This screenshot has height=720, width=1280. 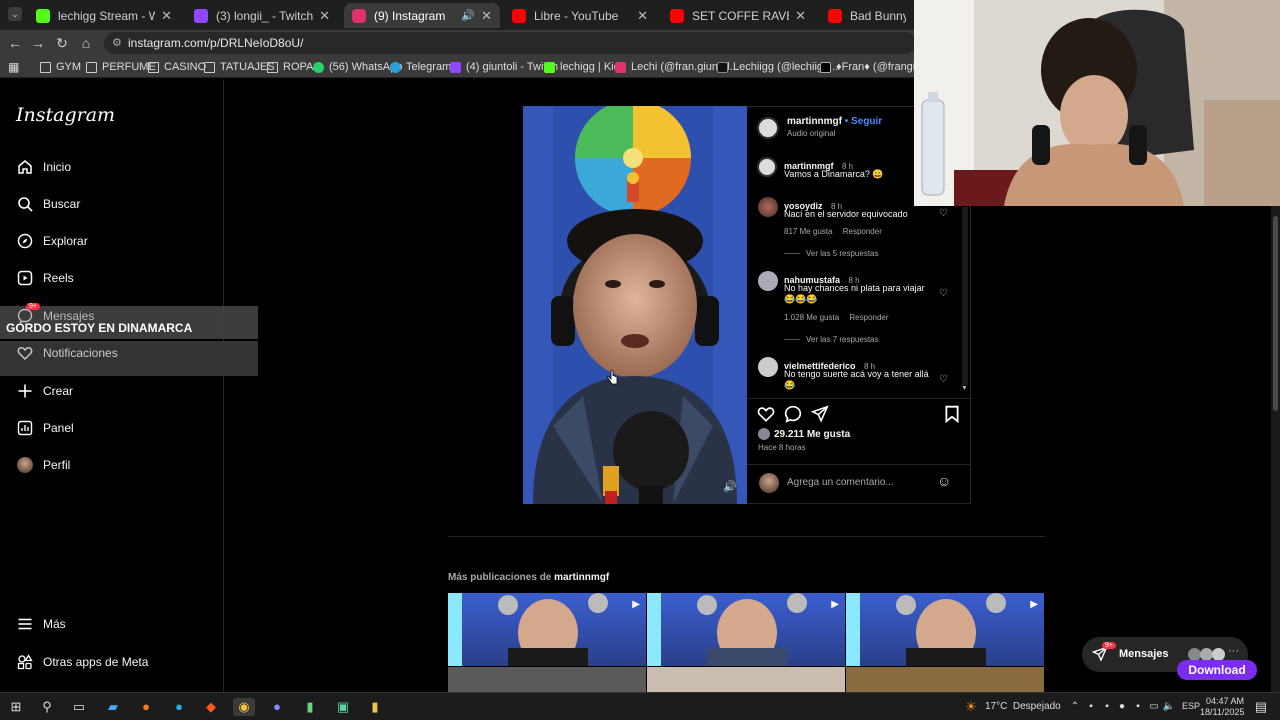 What do you see at coordinates (290, 67) in the screenshot?
I see `bookmark-ropa: ROPA` at bounding box center [290, 67].